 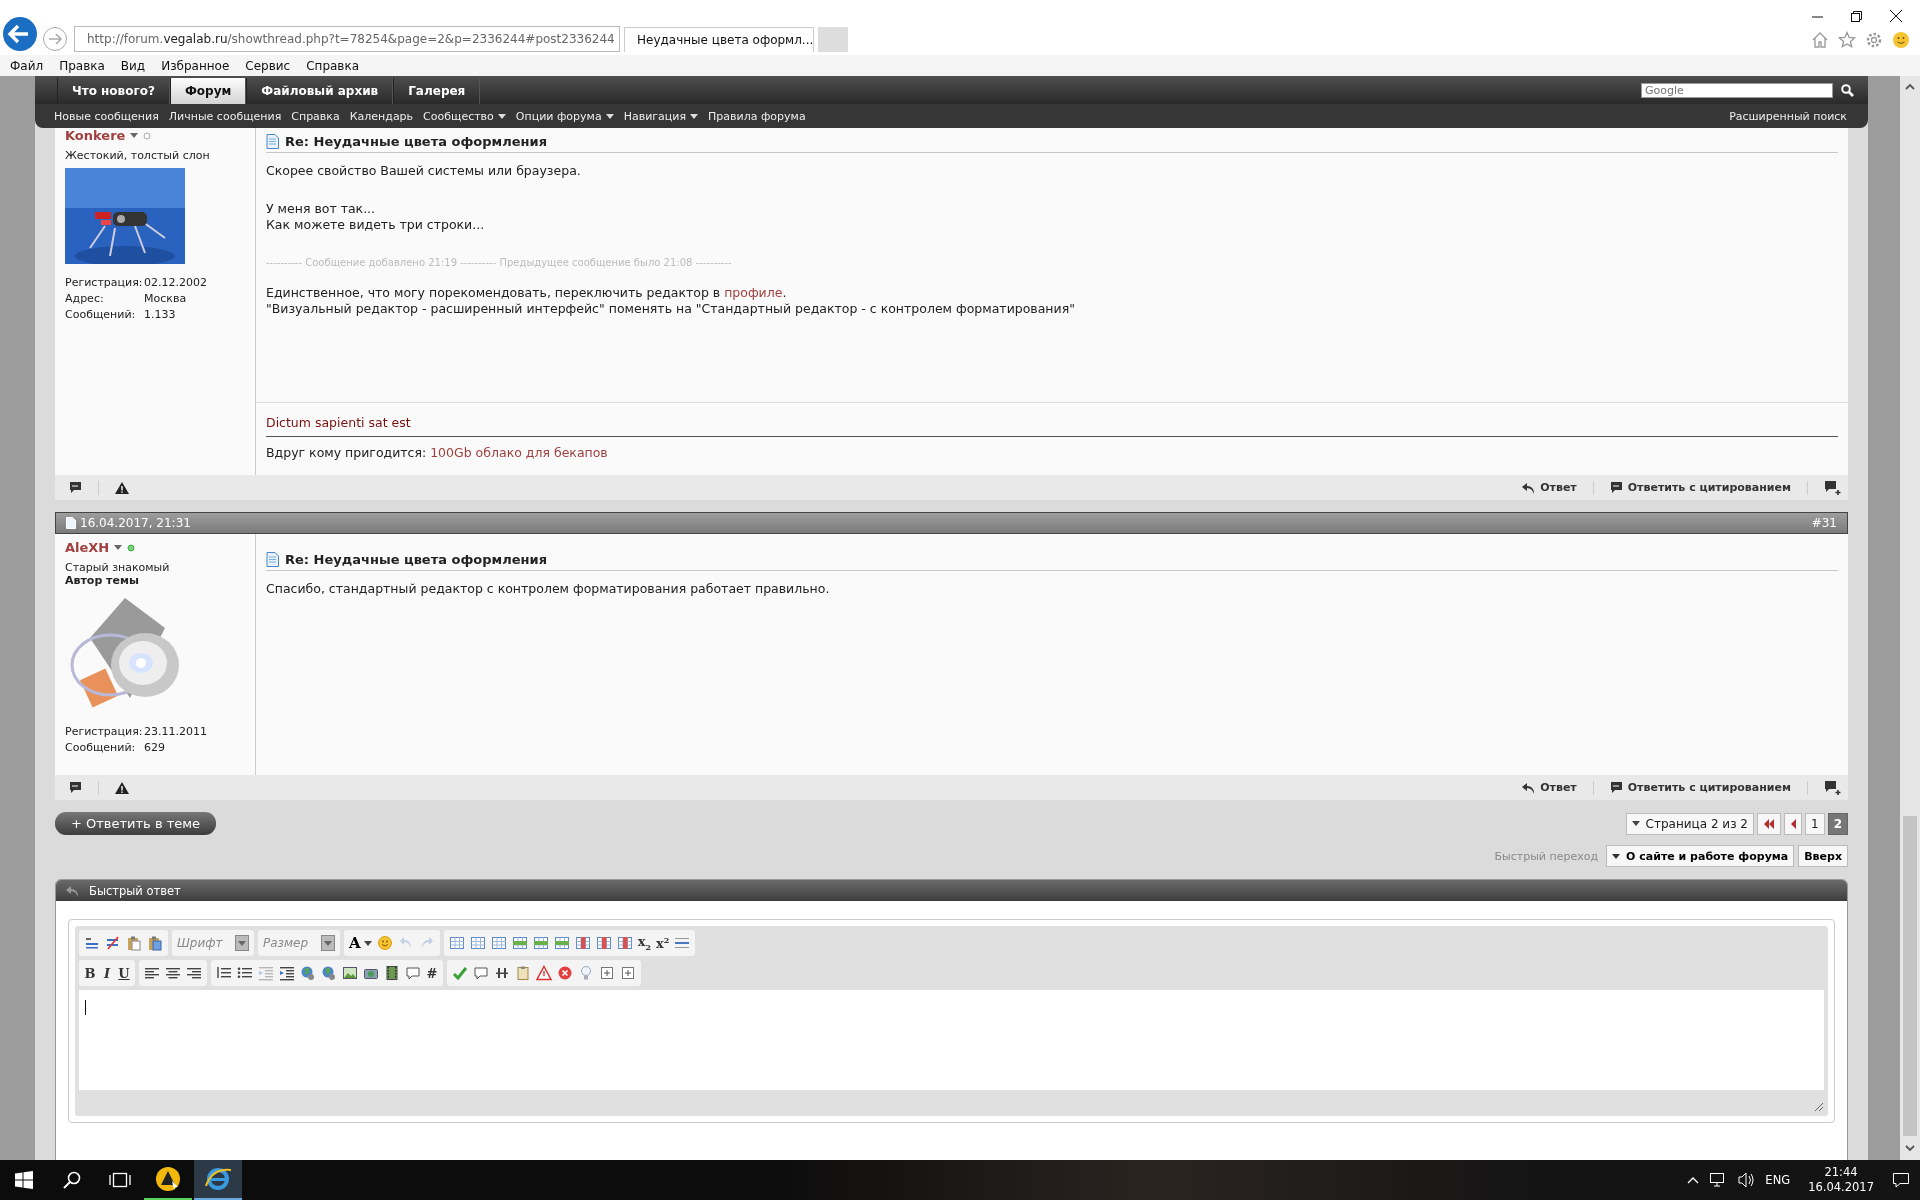 I want to click on clipboard-icon, so click(x=523, y=973).